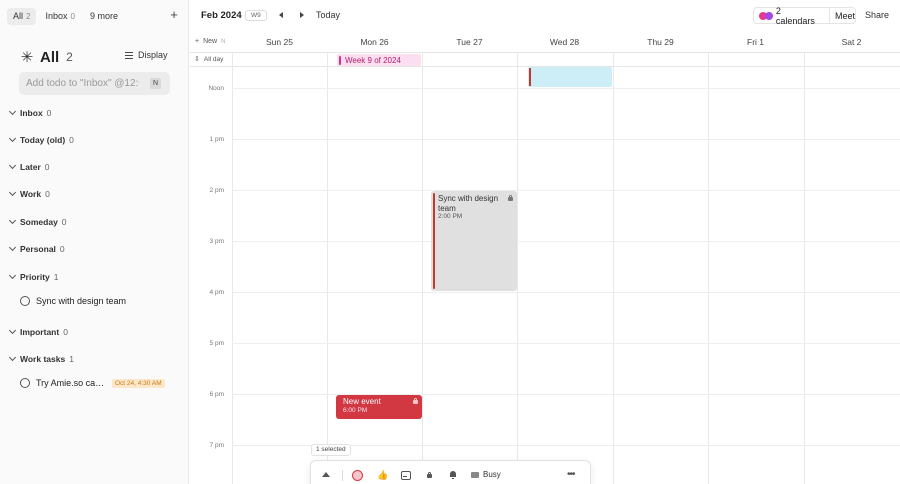  I want to click on display-button: Display, so click(146, 55).